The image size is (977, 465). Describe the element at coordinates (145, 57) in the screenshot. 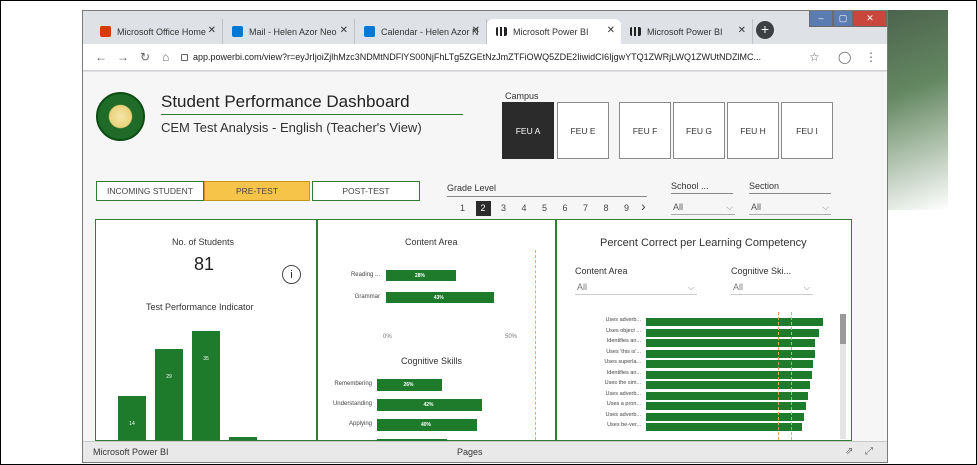

I see `reload-icon: ↻` at that location.